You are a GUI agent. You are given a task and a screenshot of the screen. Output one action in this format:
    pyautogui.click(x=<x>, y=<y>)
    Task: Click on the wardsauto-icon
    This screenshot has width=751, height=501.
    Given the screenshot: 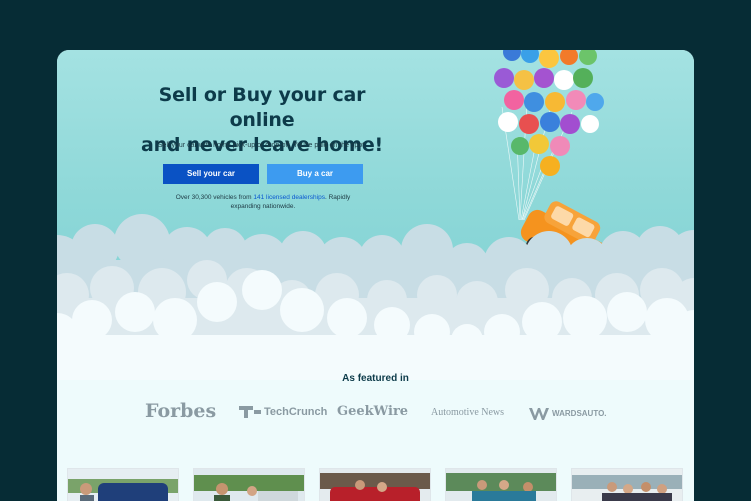 What is the action you would take?
    pyautogui.click(x=539, y=414)
    